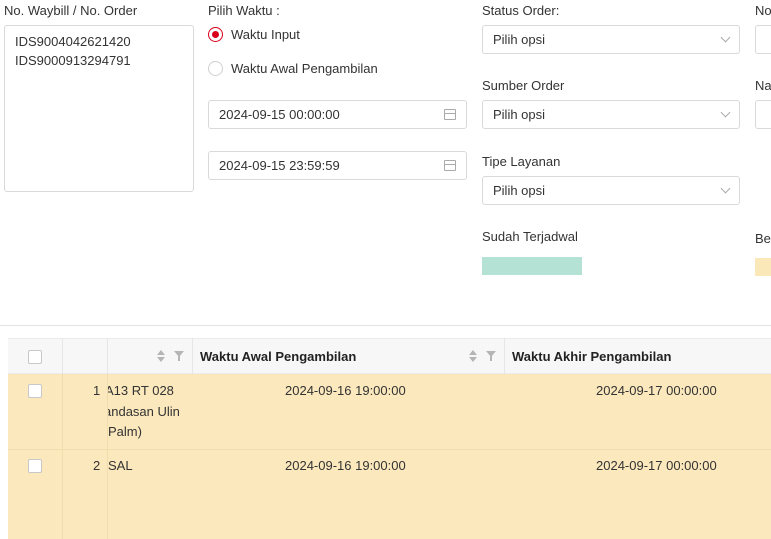 This screenshot has width=771, height=539. I want to click on section-divider, so click(385, 325).